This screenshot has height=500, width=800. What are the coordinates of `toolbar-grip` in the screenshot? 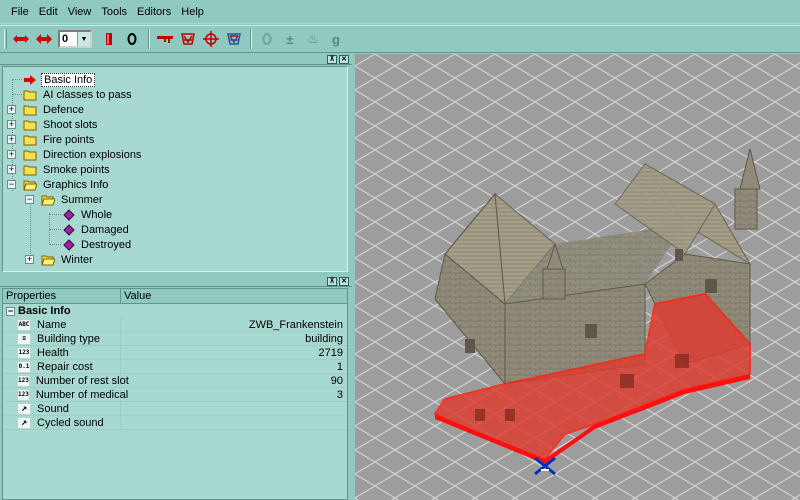 It's located at (5, 39).